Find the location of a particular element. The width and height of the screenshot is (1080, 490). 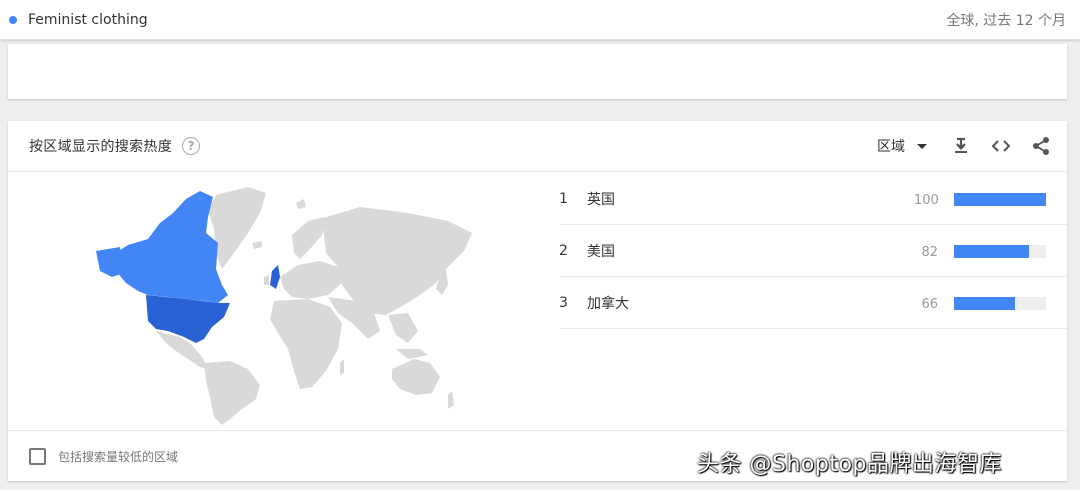

scope-label: 全球, 过去 12 个月 is located at coordinates (1006, 20).